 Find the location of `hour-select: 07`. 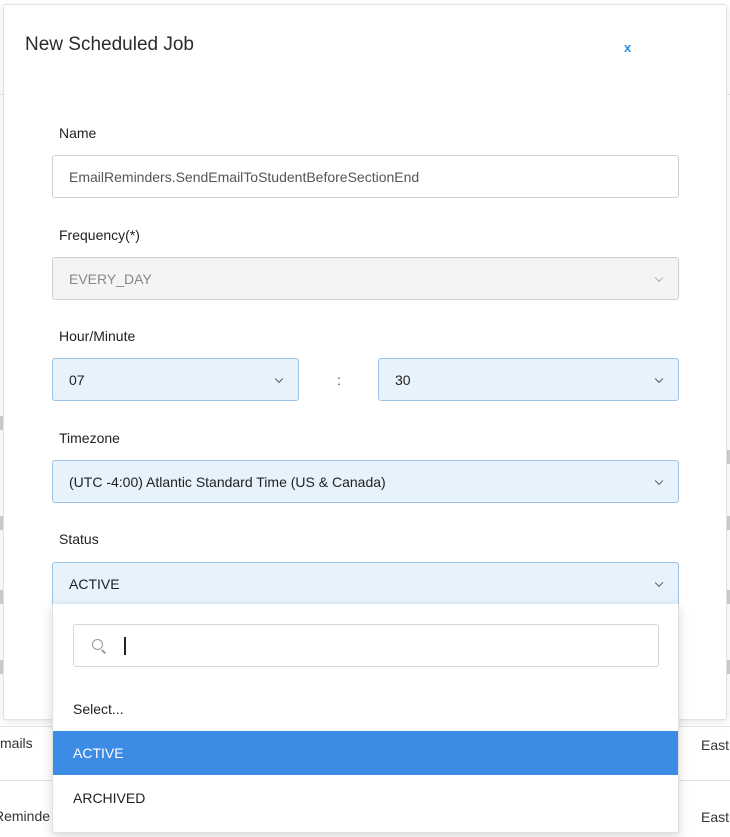

hour-select: 07 is located at coordinates (175, 379).